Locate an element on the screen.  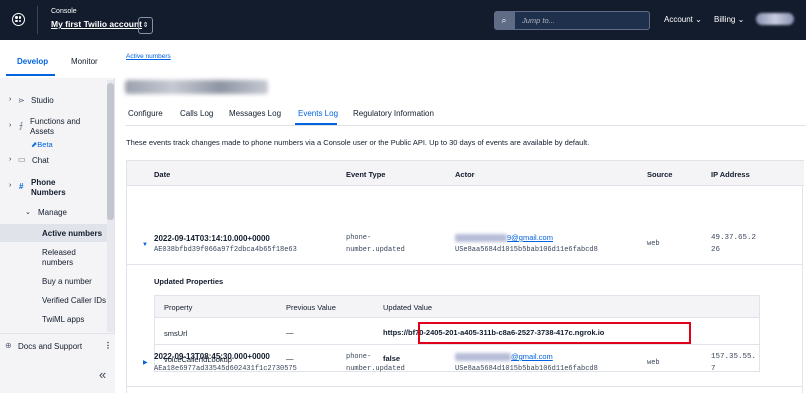
tabs-divider is located at coordinates (465, 125).